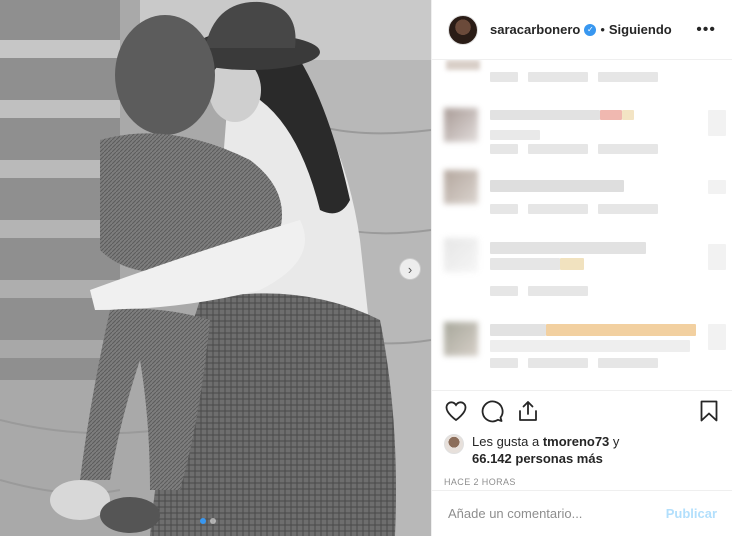 This screenshot has width=732, height=536. I want to click on following-button: Siguiendo, so click(640, 29).